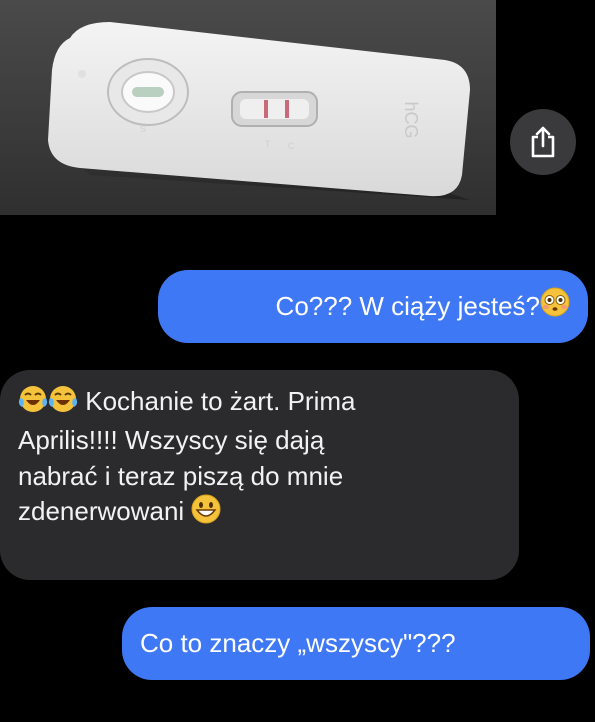 The width and height of the screenshot is (595, 722). Describe the element at coordinates (268, 144) in the screenshot. I see `marking-t: T` at that location.